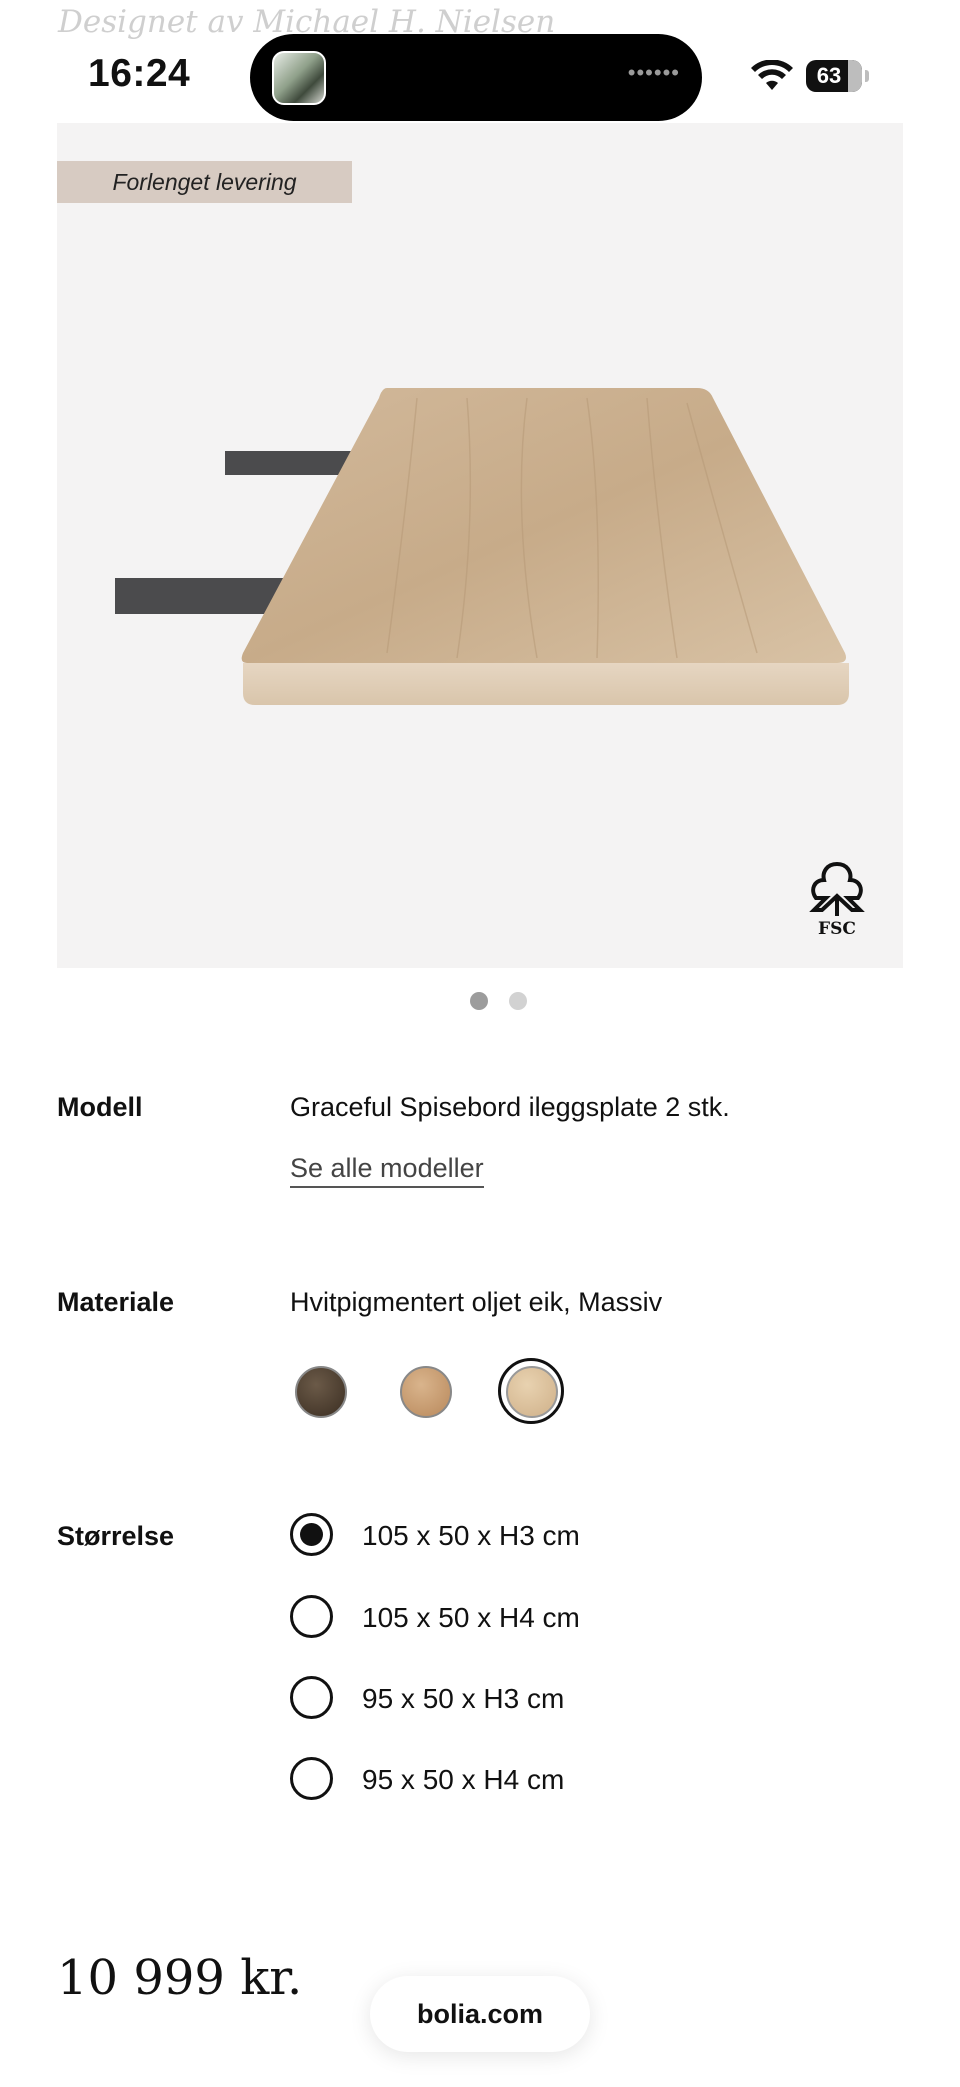 This screenshot has width=960, height=2087. What do you see at coordinates (471, 1617) in the screenshot?
I see `size-option-label: 105 x 50 x H4 cm` at bounding box center [471, 1617].